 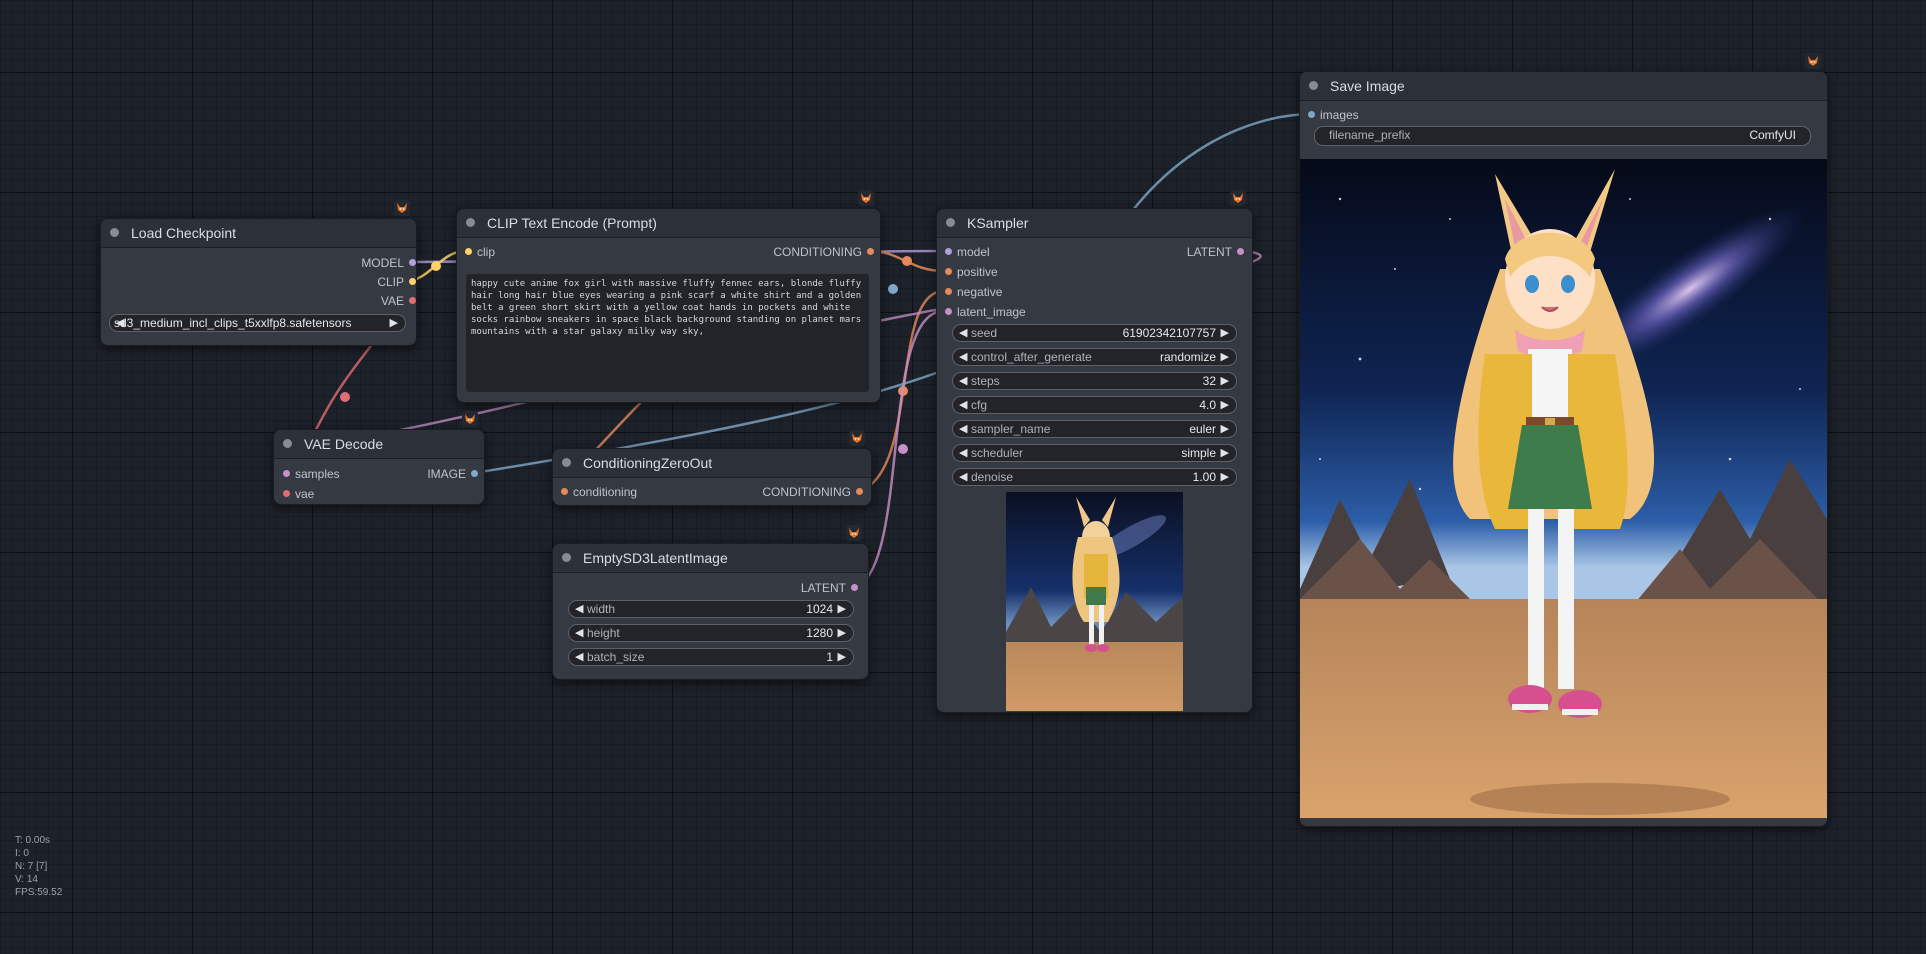 I want to click on input-latent-image: latent_image, so click(x=985, y=312).